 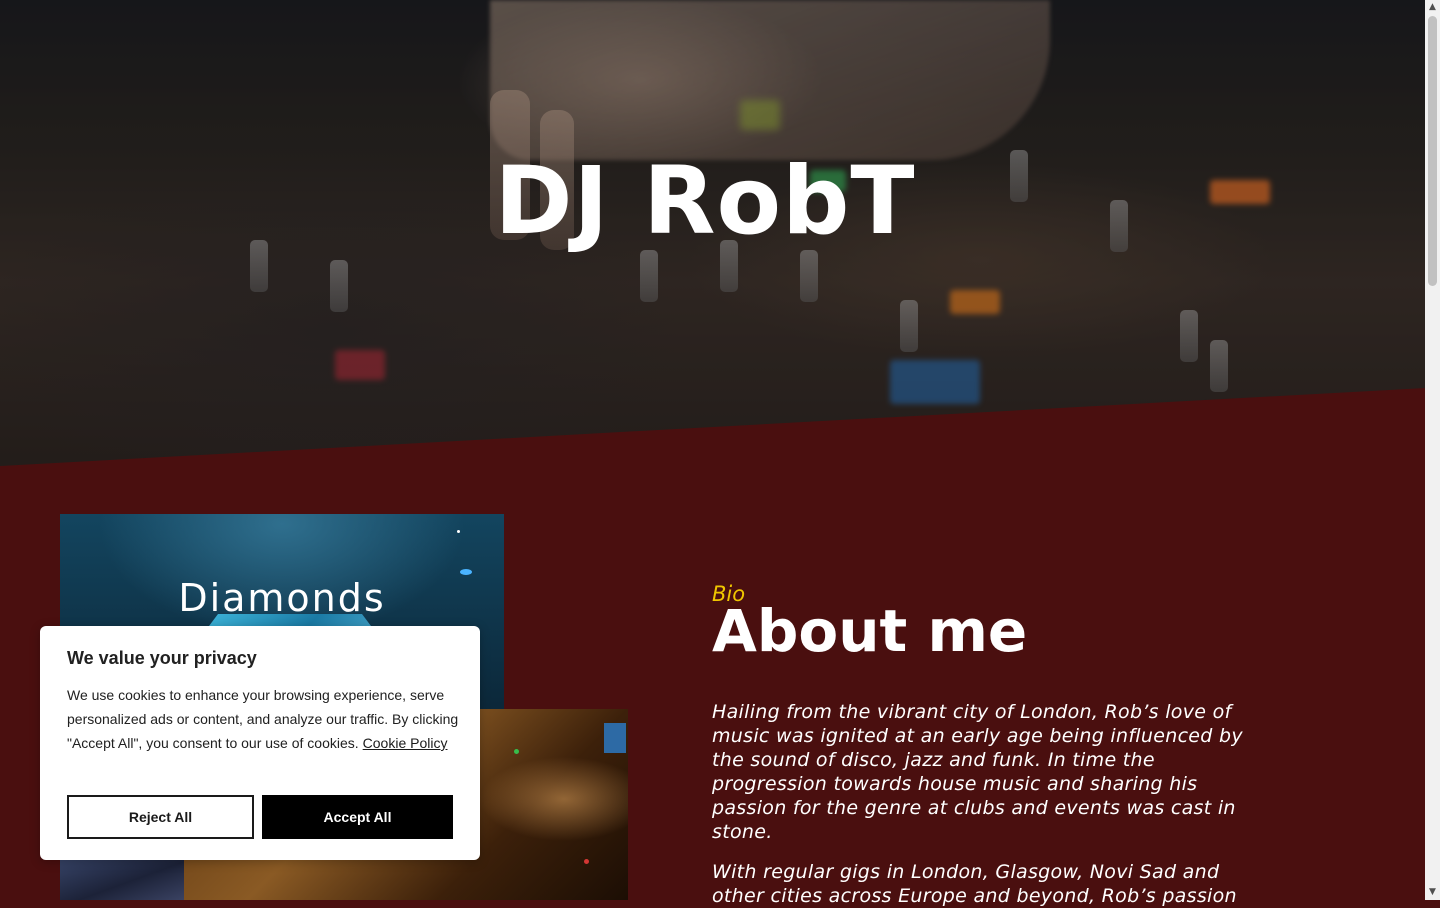 I want to click on scroll-down-arrow-icon: ▼, so click(x=1432, y=892).